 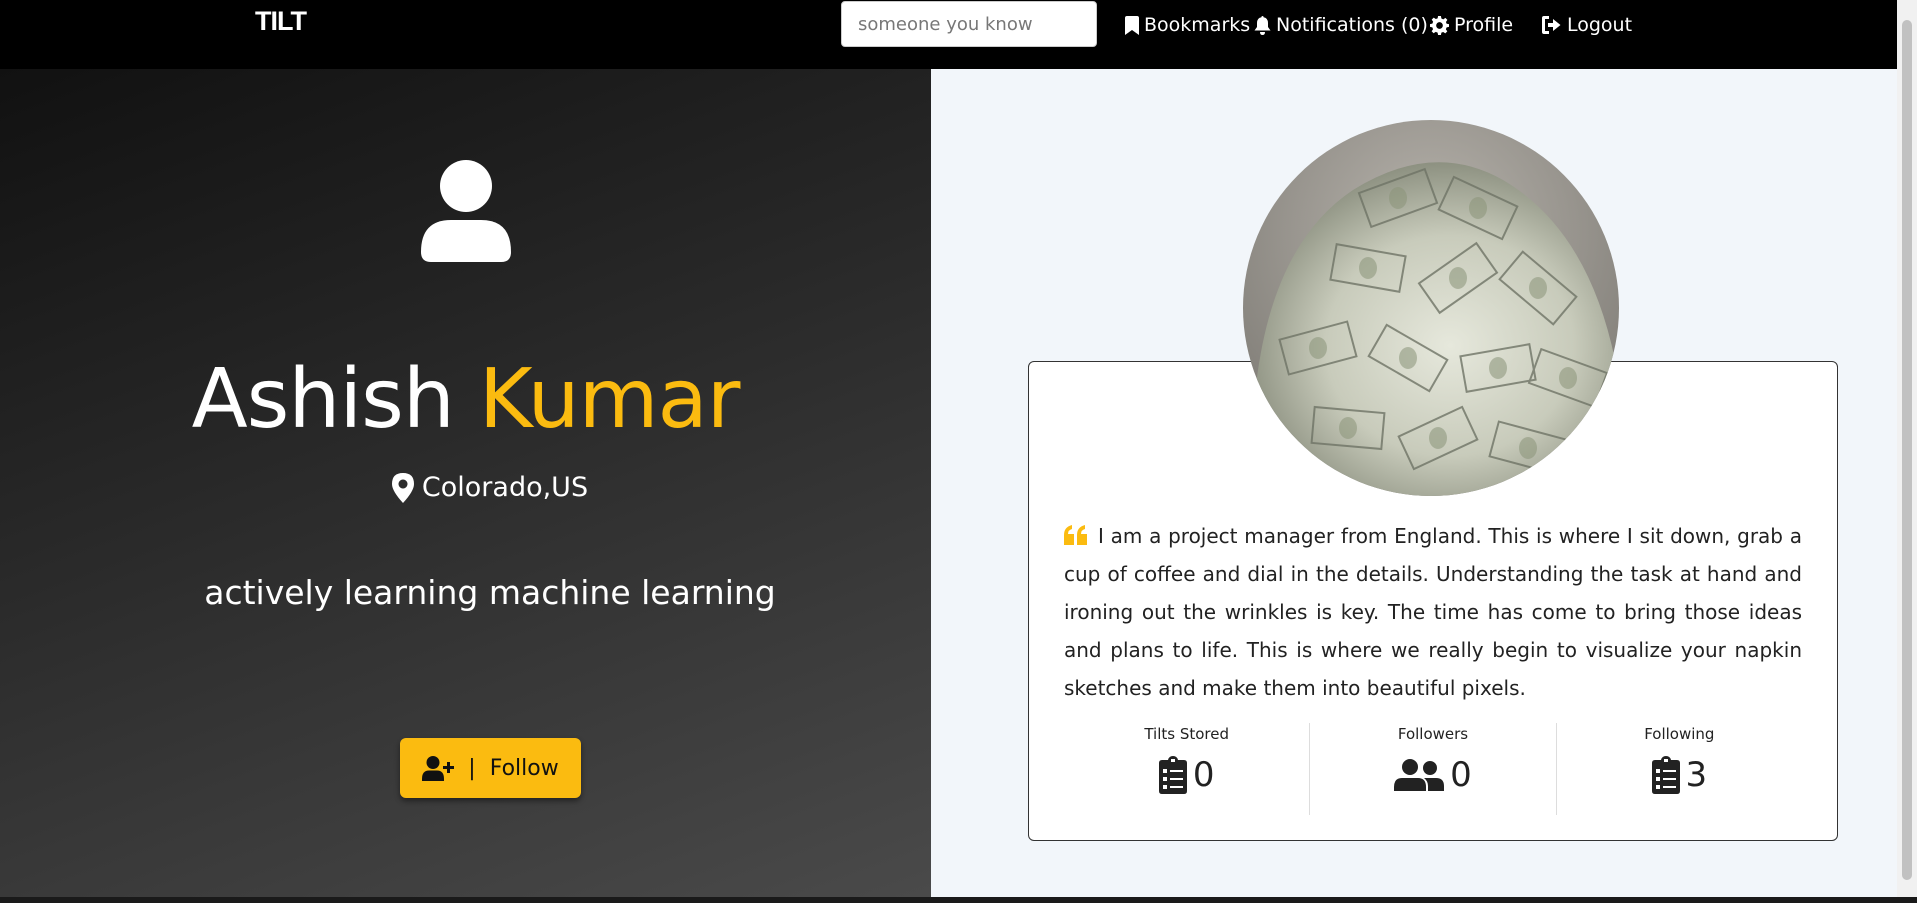 I want to click on profile-photo, so click(x=1431, y=308).